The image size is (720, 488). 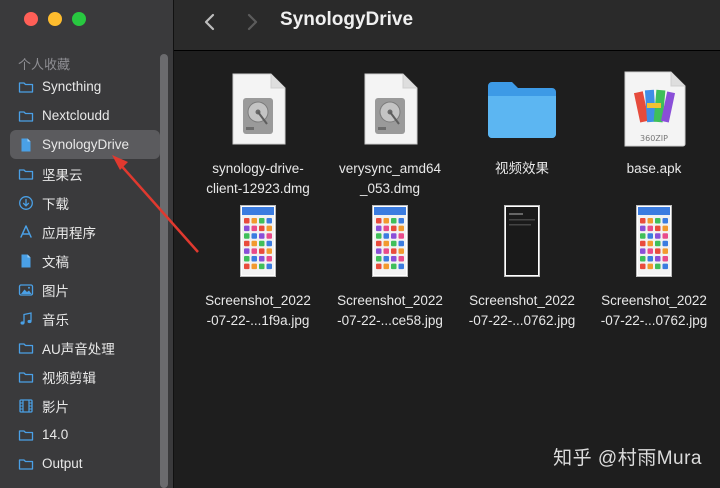 What do you see at coordinates (26, 290) in the screenshot?
I see `photo-icon` at bounding box center [26, 290].